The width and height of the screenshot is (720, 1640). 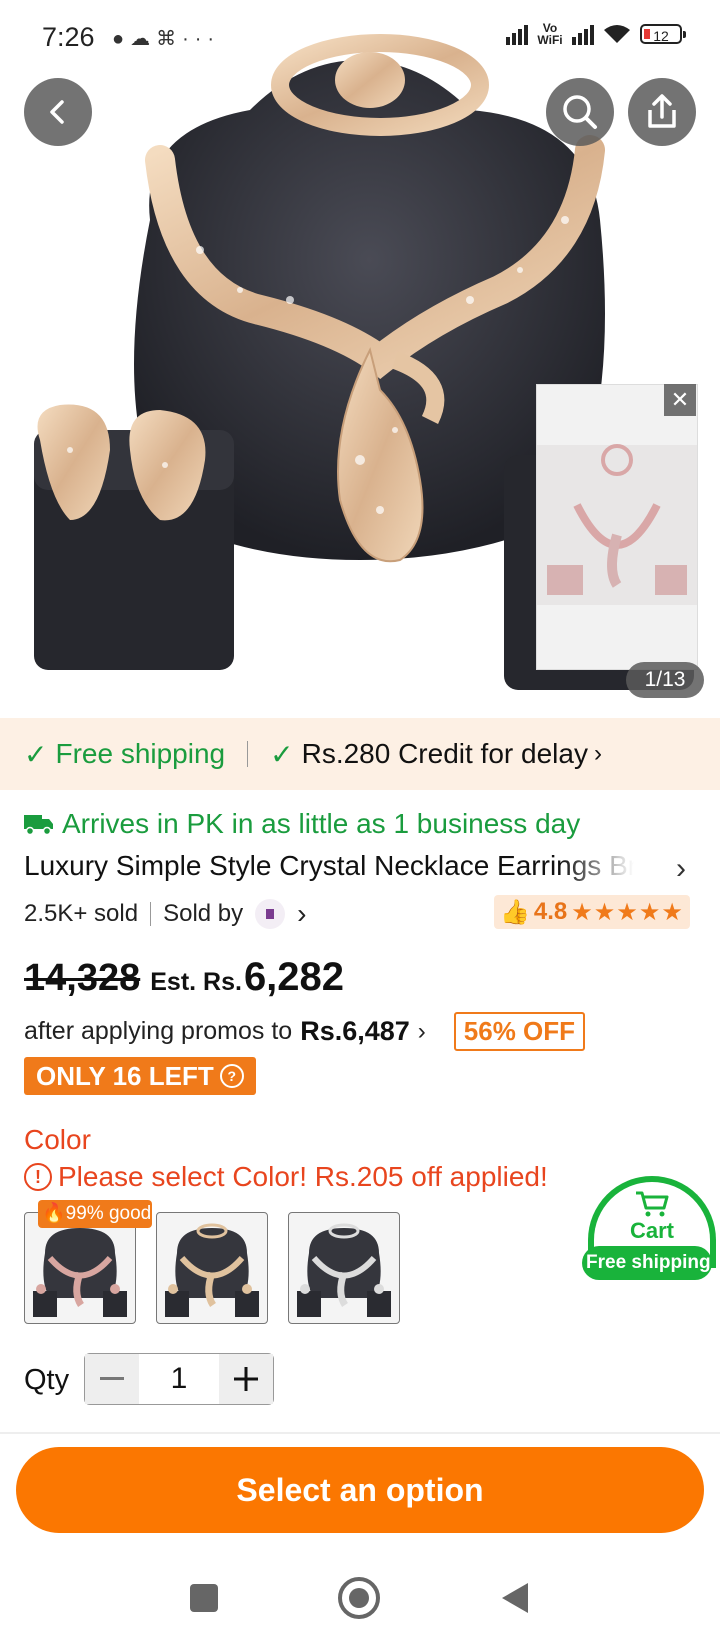 I want to click on alert-icon: !, so click(x=38, y=1177).